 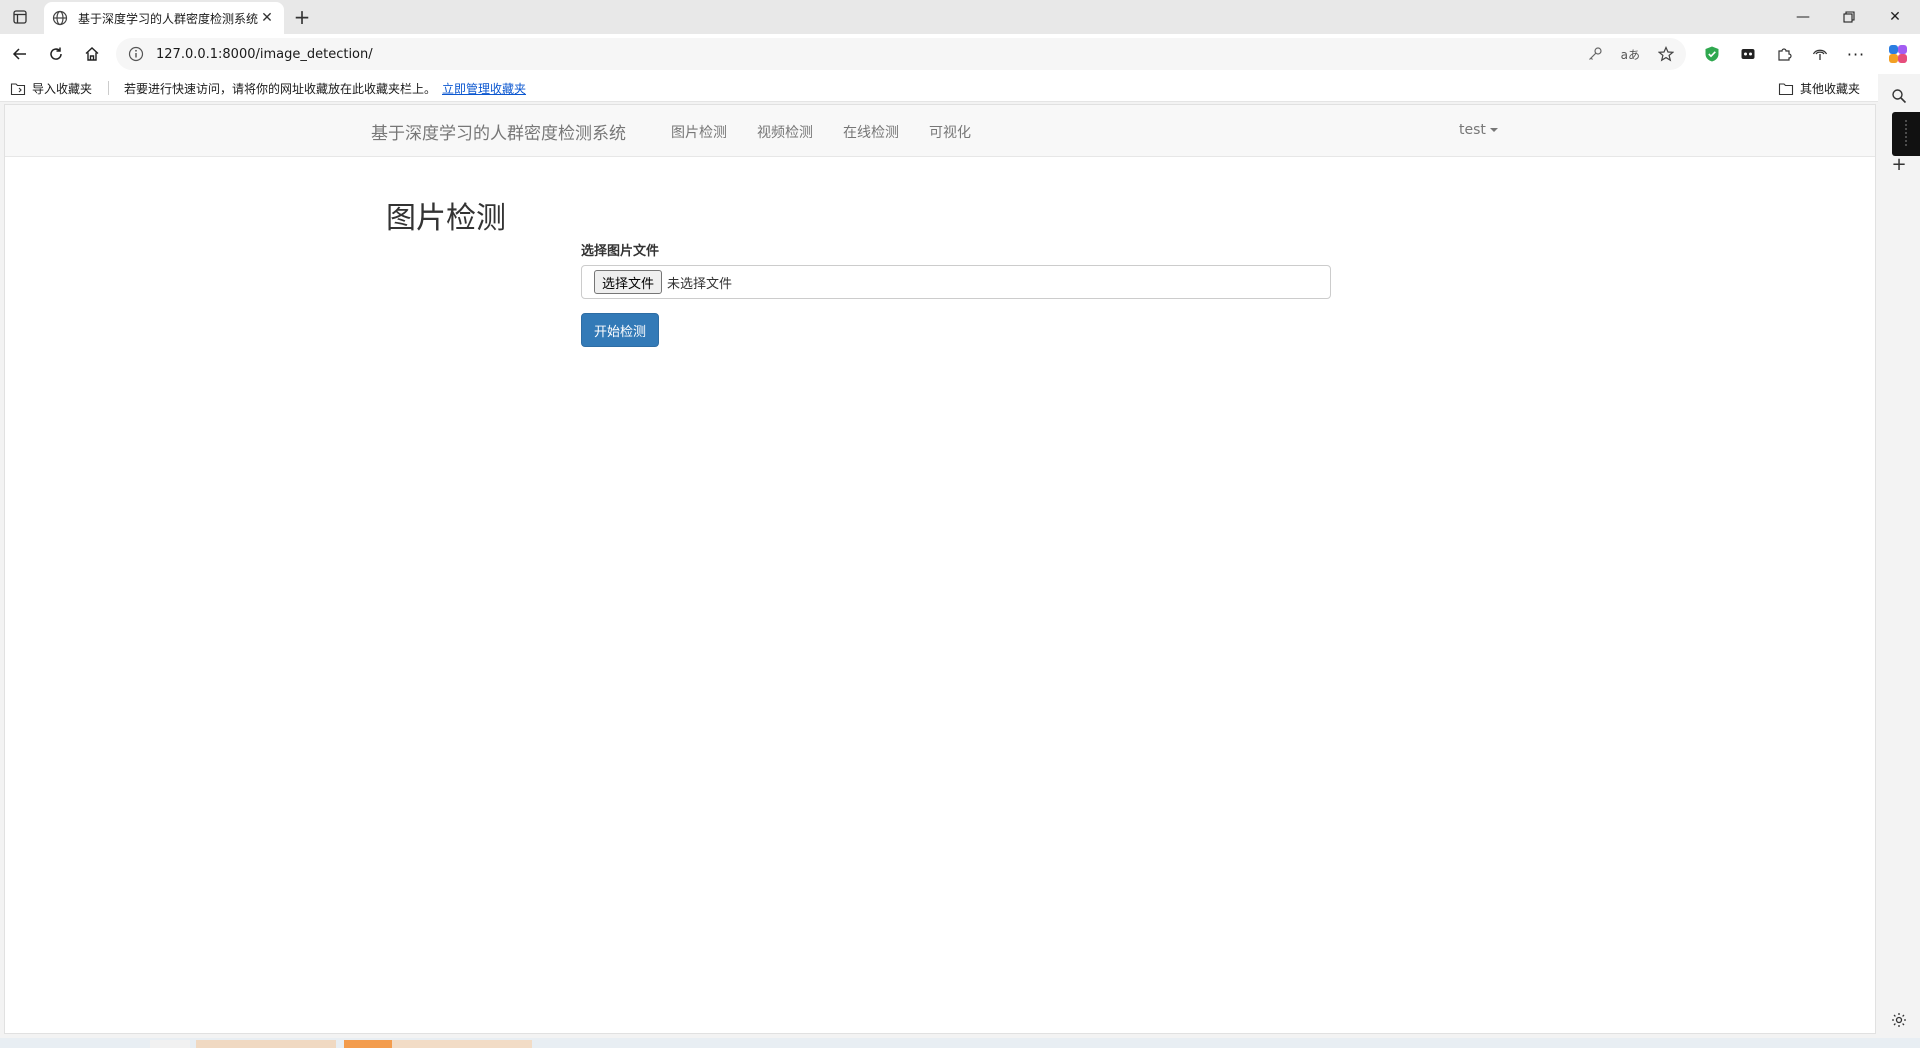 I want to click on import-favorites-button: 导入收藏夹, so click(x=51, y=88).